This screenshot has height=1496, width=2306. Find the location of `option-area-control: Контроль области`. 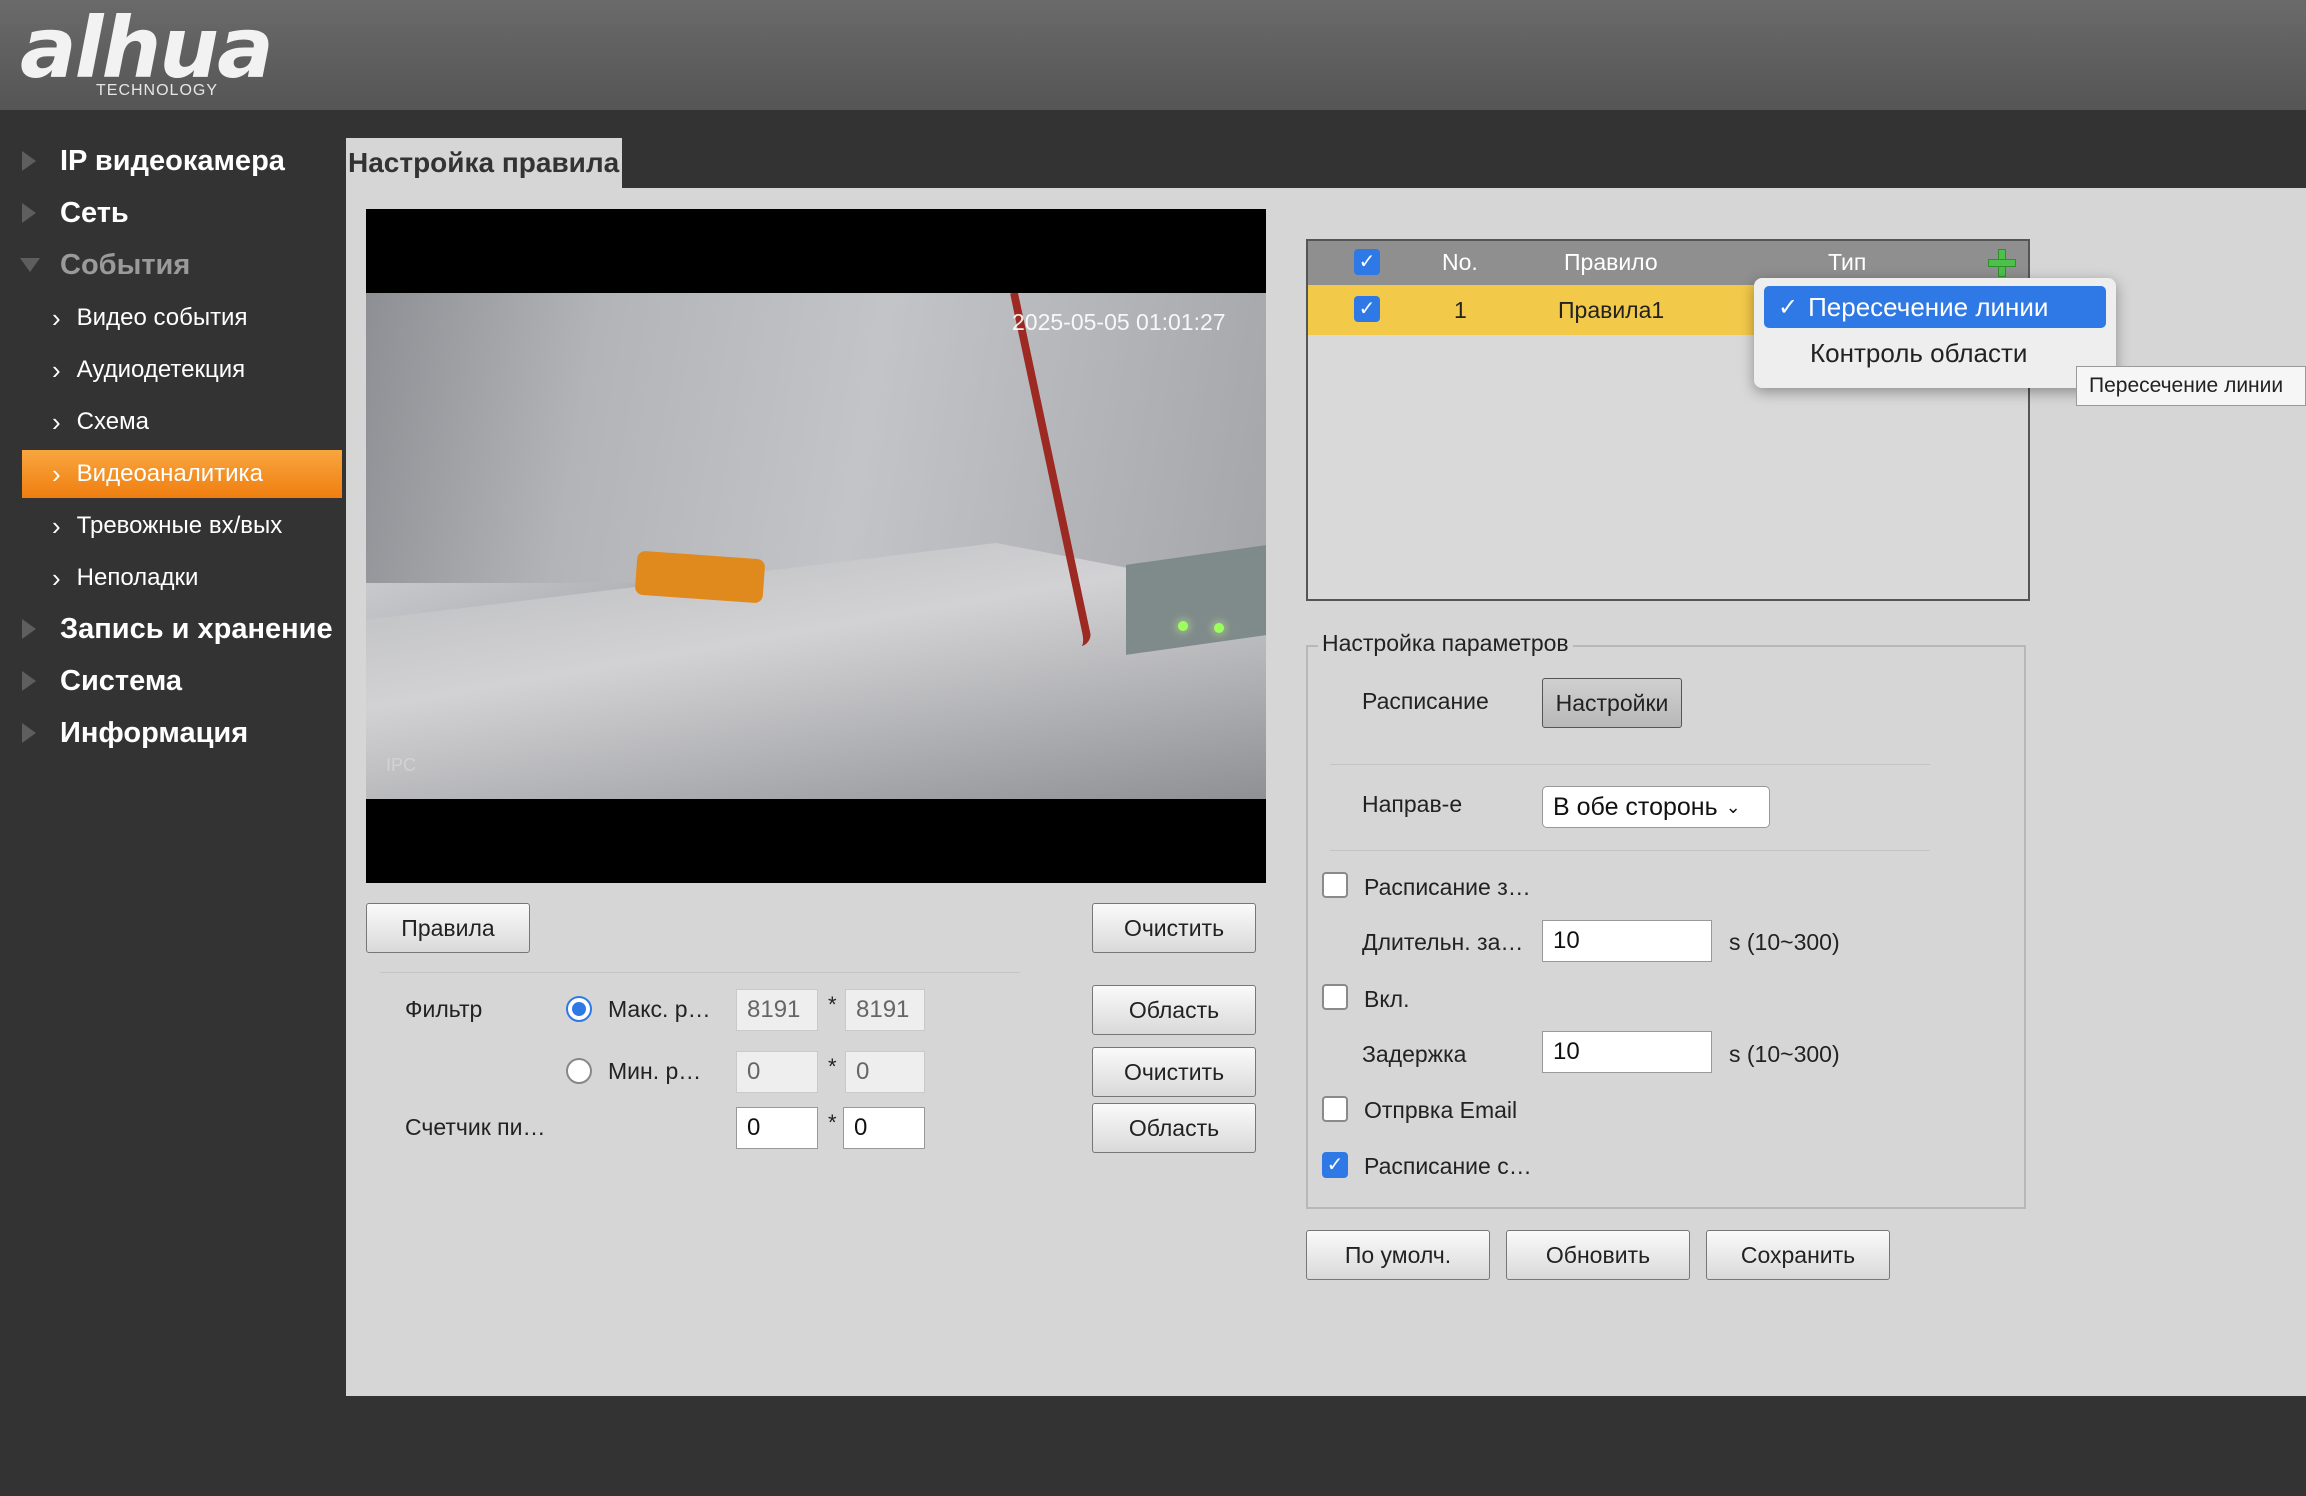

option-area-control: Контроль области is located at coordinates (1935, 353).